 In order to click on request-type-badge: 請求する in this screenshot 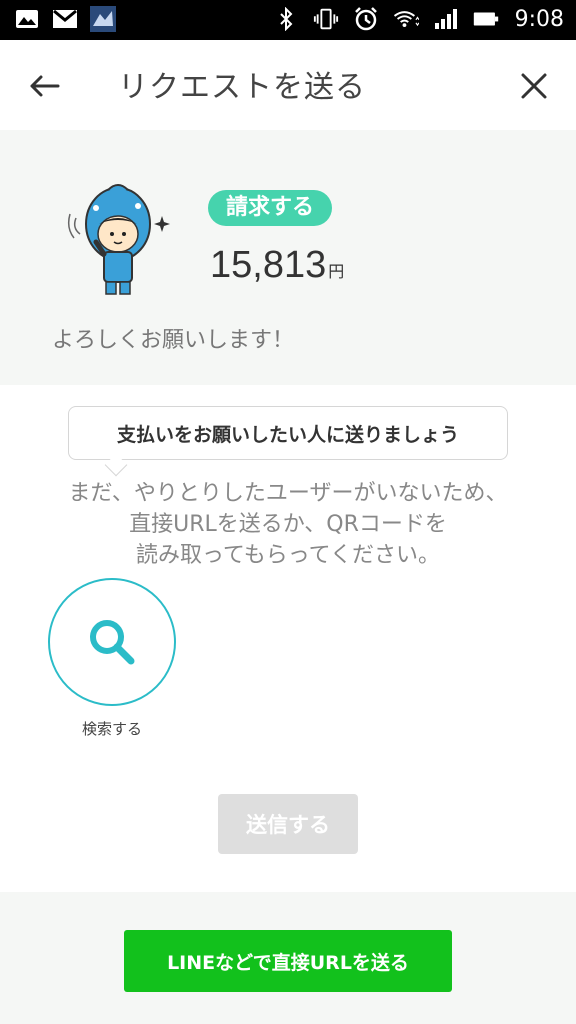, I will do `click(270, 208)`.